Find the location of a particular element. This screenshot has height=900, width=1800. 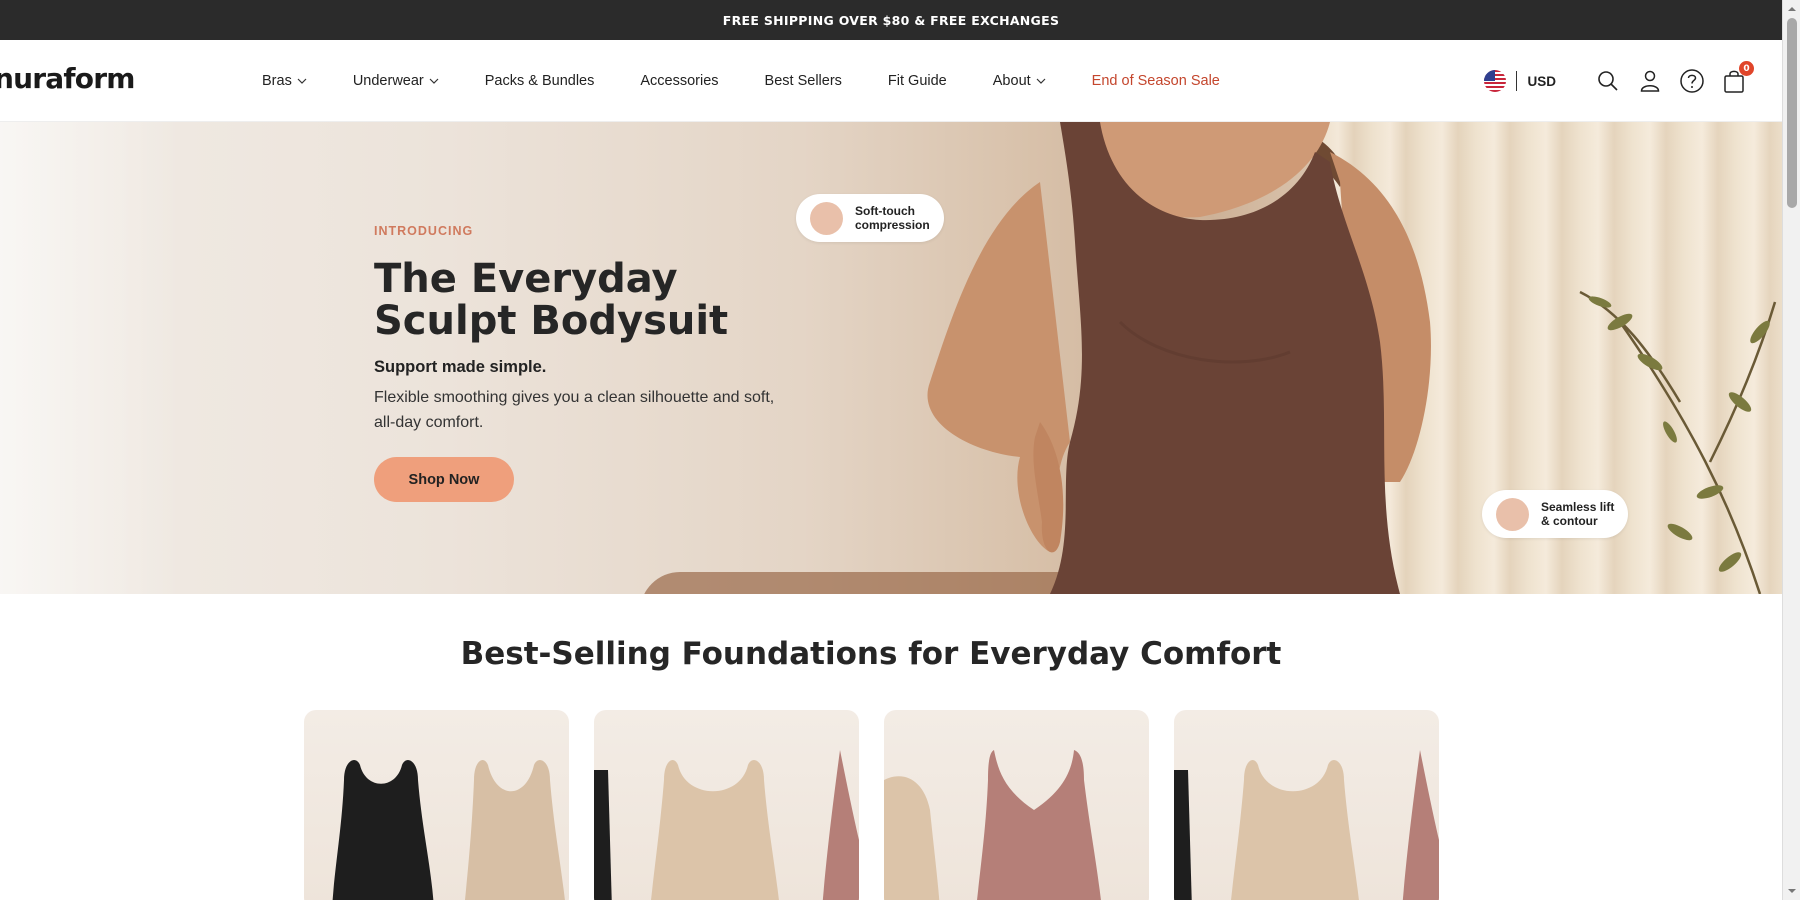

nav-item-about: About is located at coordinates (1019, 81).